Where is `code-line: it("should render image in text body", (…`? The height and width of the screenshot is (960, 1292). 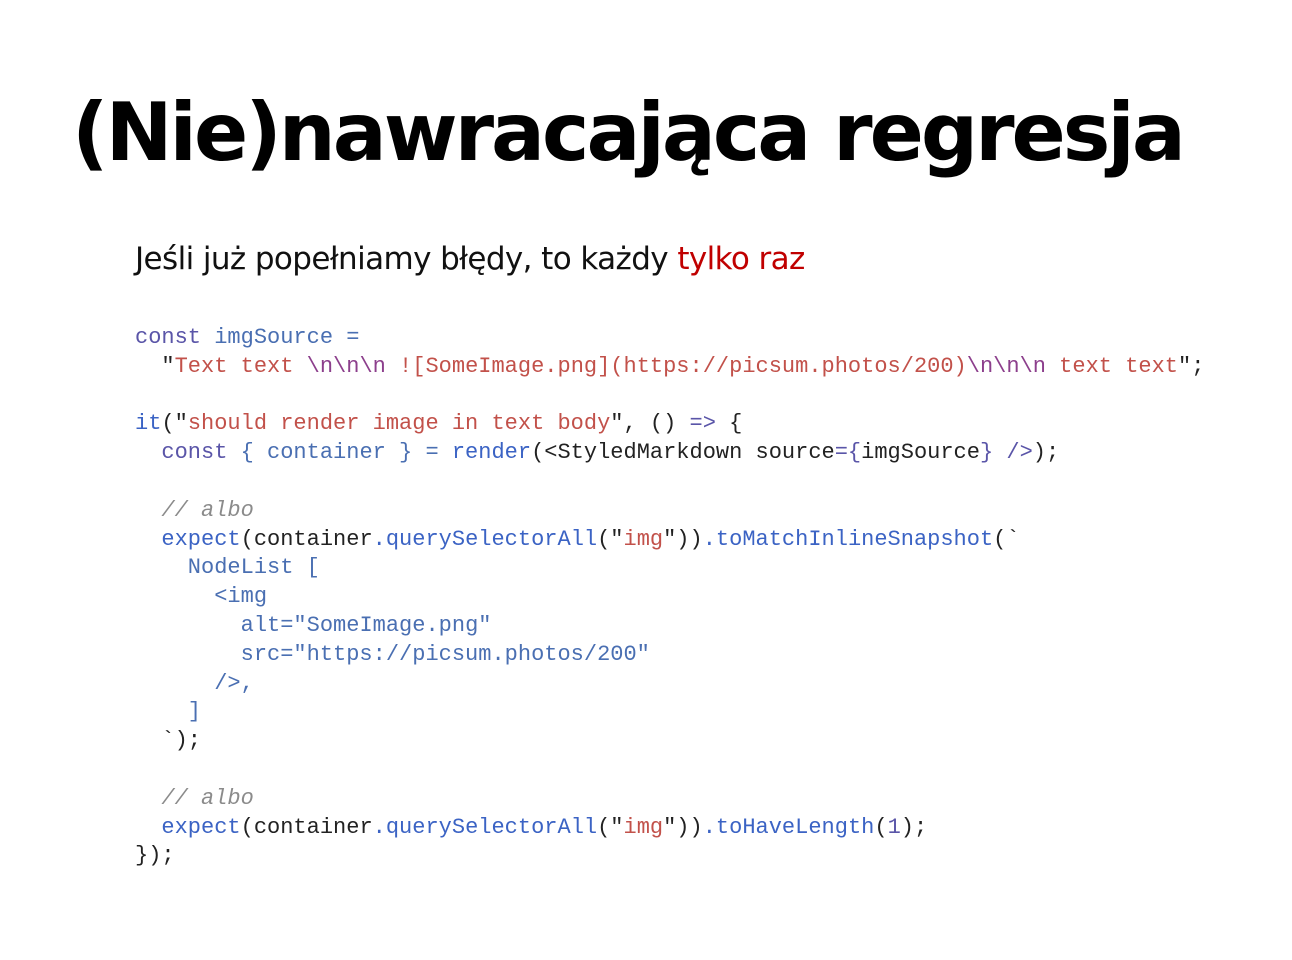 code-line: it("should render image in text body", (… is located at coordinates (669, 424).